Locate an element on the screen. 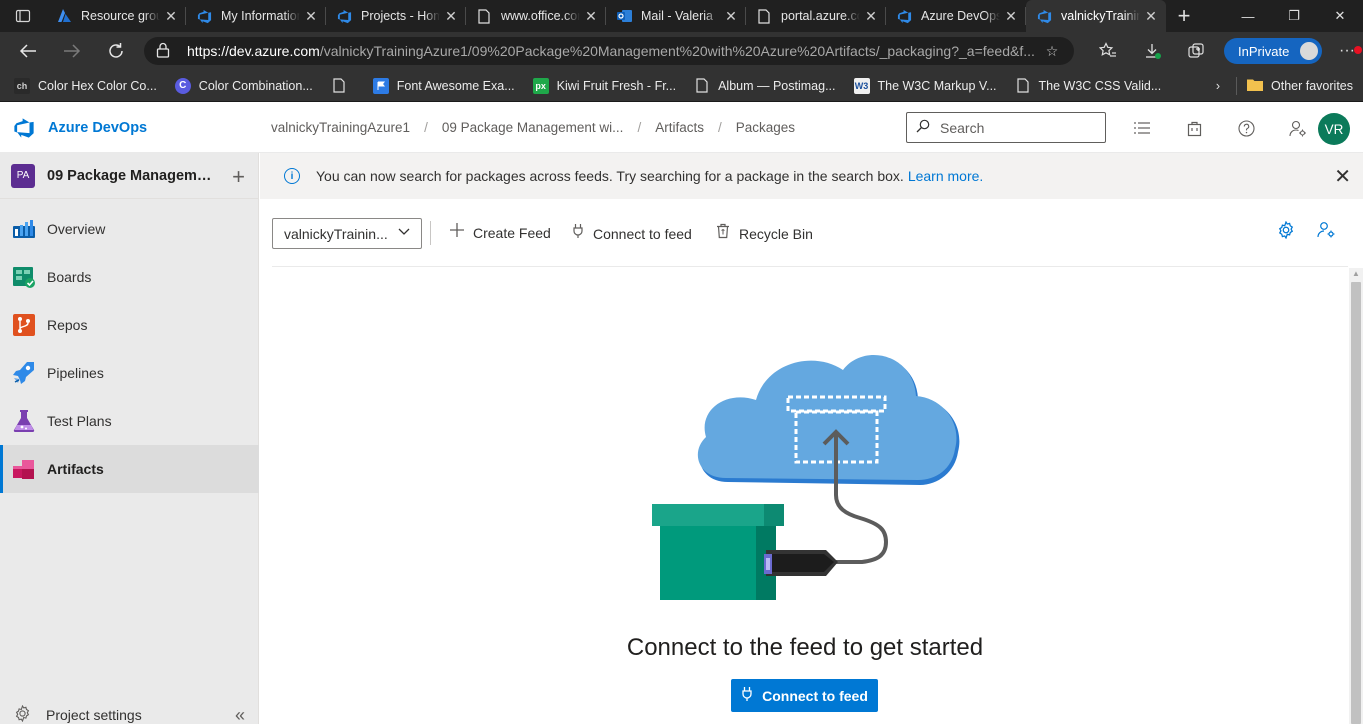 Image resolution: width=1363 pixels, height=724 pixels. favorites-icon is located at coordinates (1108, 51).